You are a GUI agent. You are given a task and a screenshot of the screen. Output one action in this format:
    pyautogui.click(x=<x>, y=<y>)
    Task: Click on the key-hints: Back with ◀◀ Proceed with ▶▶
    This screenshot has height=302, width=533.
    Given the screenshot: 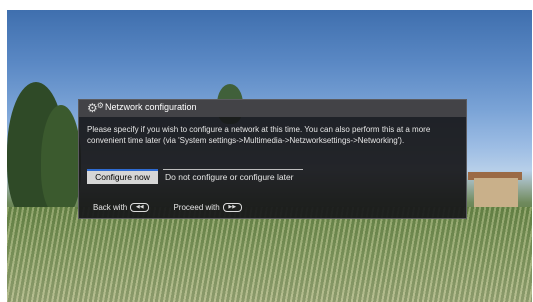 What is the action you would take?
    pyautogui.click(x=178, y=207)
    